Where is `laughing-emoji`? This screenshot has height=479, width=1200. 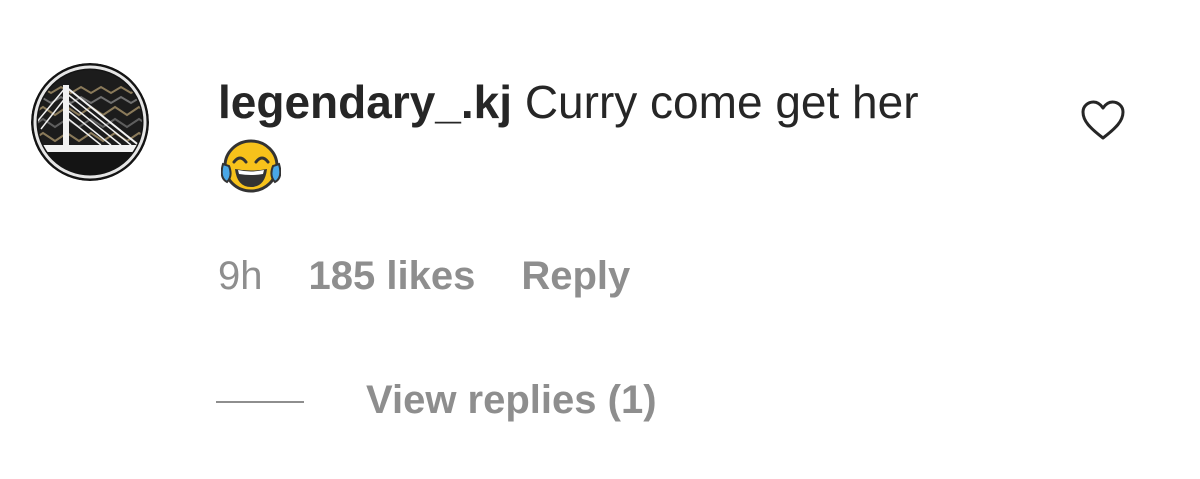
laughing-emoji is located at coordinates (251, 166).